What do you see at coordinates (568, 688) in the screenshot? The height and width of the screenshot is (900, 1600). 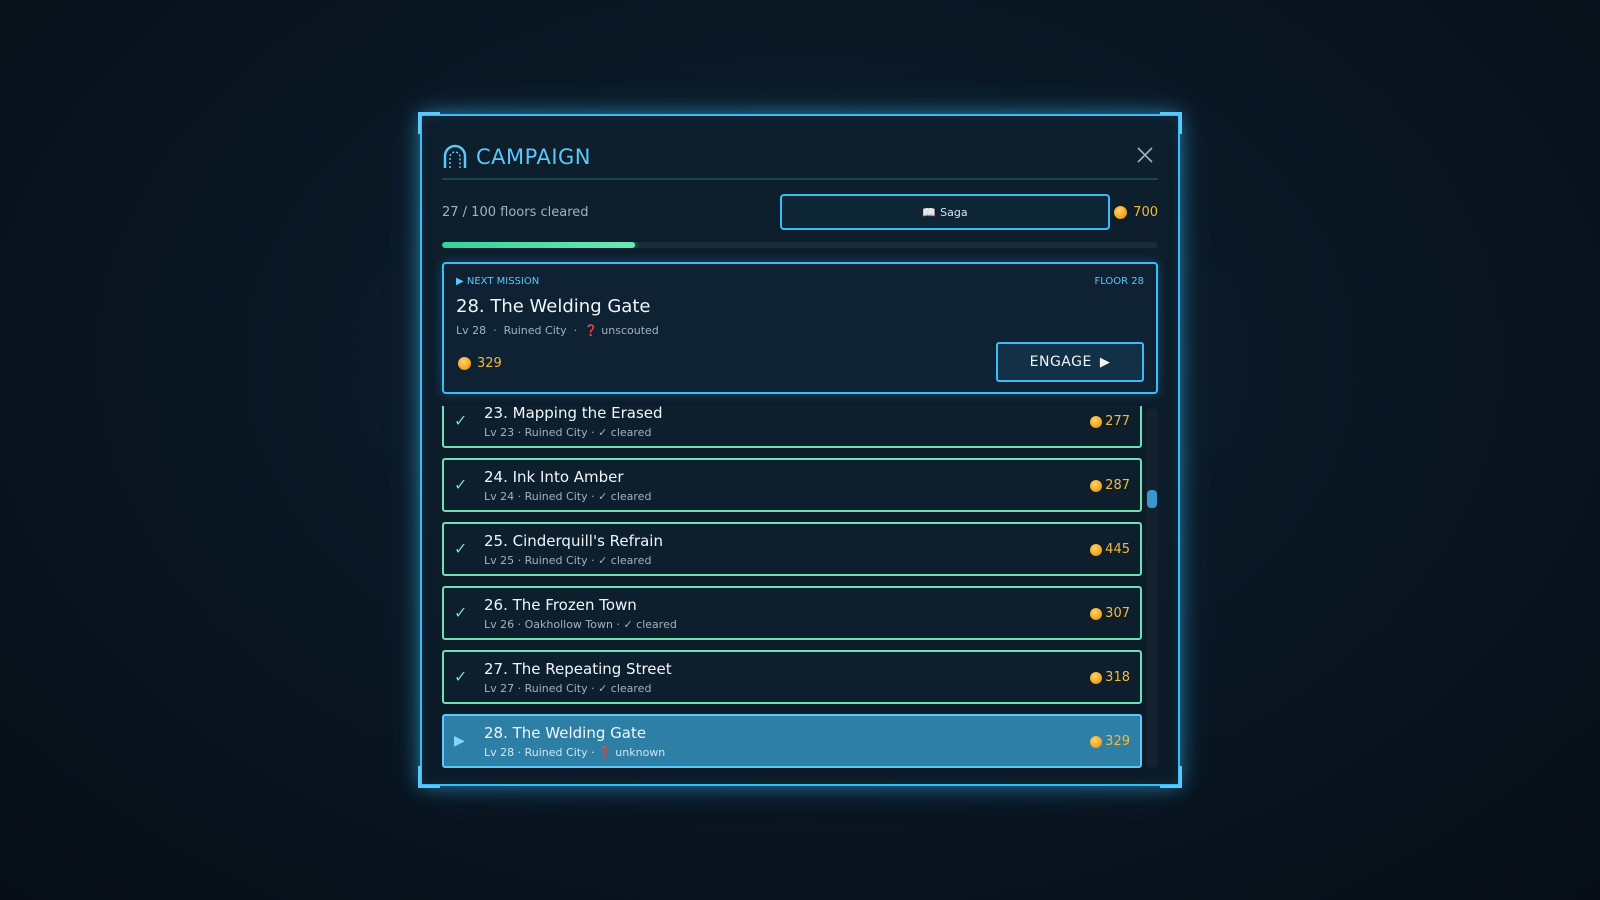 I see `mission-meta: Lv 27 · Ruined City · ✓ cleared` at bounding box center [568, 688].